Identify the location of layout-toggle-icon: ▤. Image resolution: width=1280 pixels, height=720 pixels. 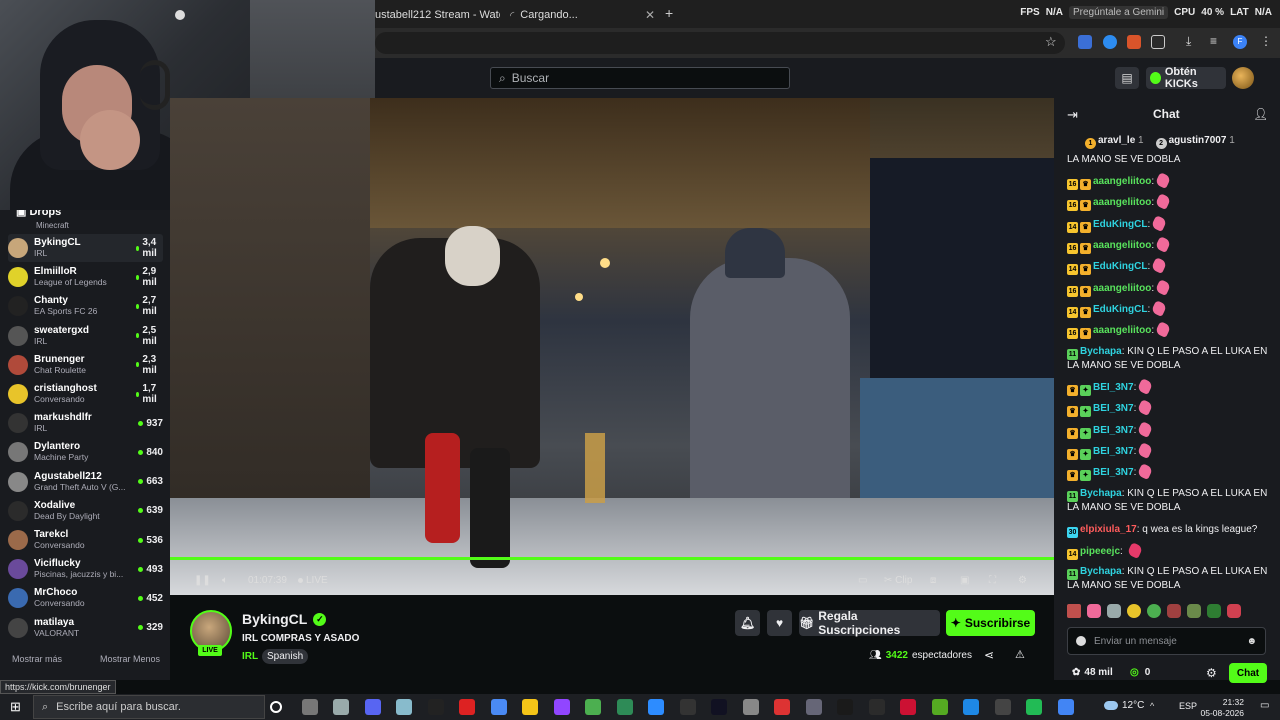
(1127, 78).